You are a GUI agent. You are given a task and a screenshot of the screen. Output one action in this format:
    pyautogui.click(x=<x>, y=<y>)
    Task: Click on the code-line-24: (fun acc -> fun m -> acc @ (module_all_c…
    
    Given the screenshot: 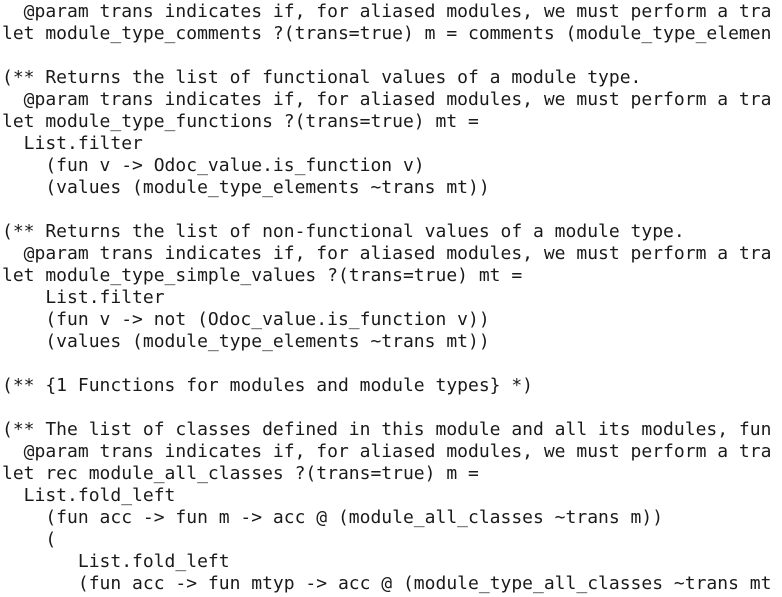 What is the action you would take?
    pyautogui.click(x=333, y=517)
    